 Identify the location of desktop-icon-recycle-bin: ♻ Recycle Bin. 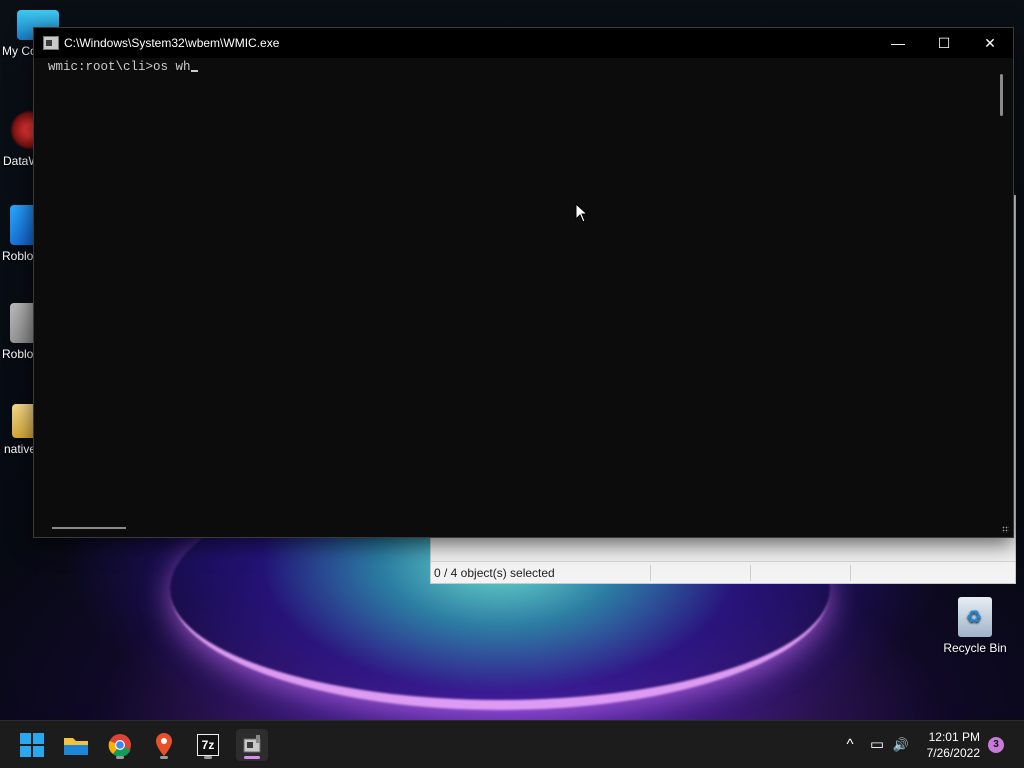
(975, 626).